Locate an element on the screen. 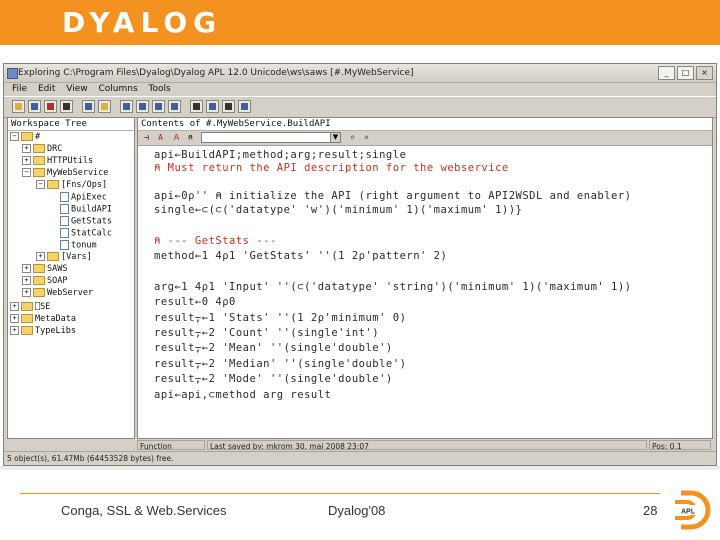 This screenshot has width=720, height=540. tree-node: BuildAPI is located at coordinates (86, 209).